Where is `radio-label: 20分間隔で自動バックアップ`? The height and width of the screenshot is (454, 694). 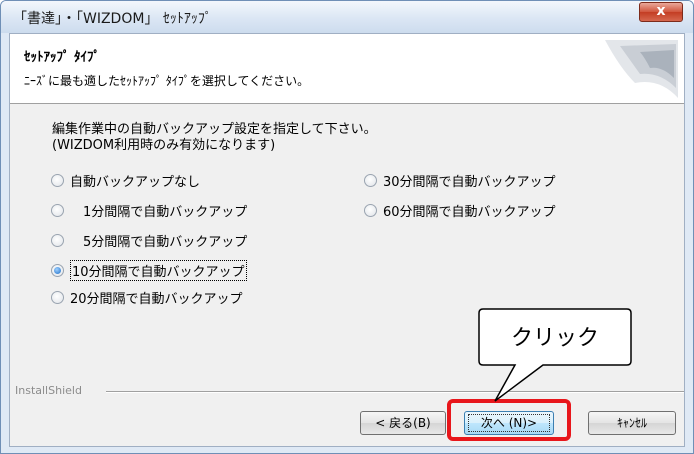
radio-label: 20分間隔で自動バックアップ is located at coordinates (156, 299).